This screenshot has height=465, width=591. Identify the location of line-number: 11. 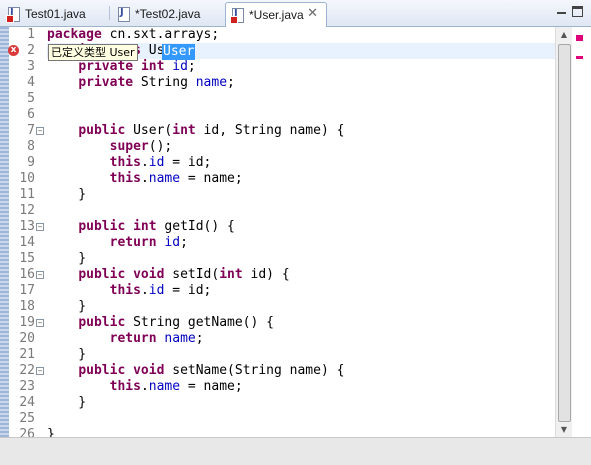
(27, 194).